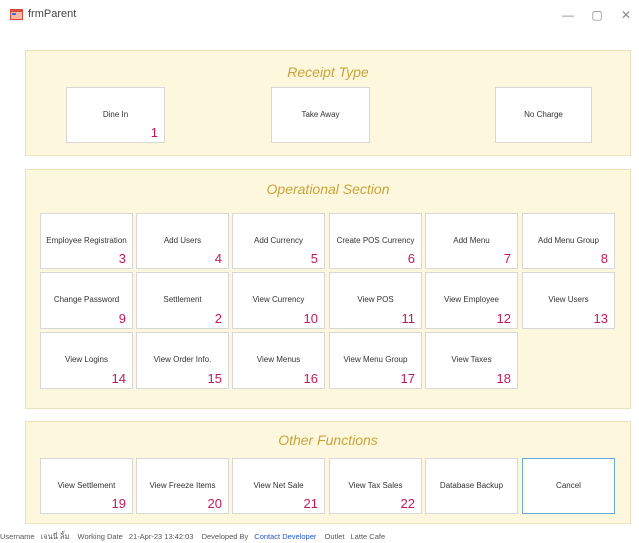  Describe the element at coordinates (507, 258) in the screenshot. I see `button-number: 7` at that location.